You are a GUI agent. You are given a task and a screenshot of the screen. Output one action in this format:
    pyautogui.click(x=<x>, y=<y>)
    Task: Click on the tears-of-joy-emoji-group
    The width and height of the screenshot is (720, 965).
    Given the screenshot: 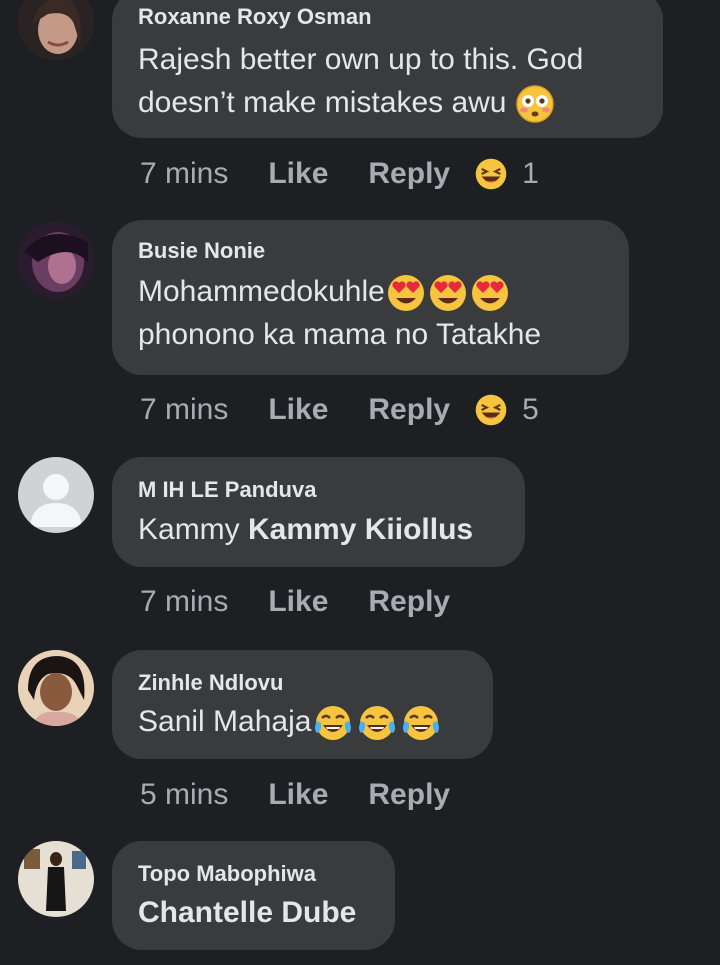 What is the action you would take?
    pyautogui.click(x=377, y=723)
    